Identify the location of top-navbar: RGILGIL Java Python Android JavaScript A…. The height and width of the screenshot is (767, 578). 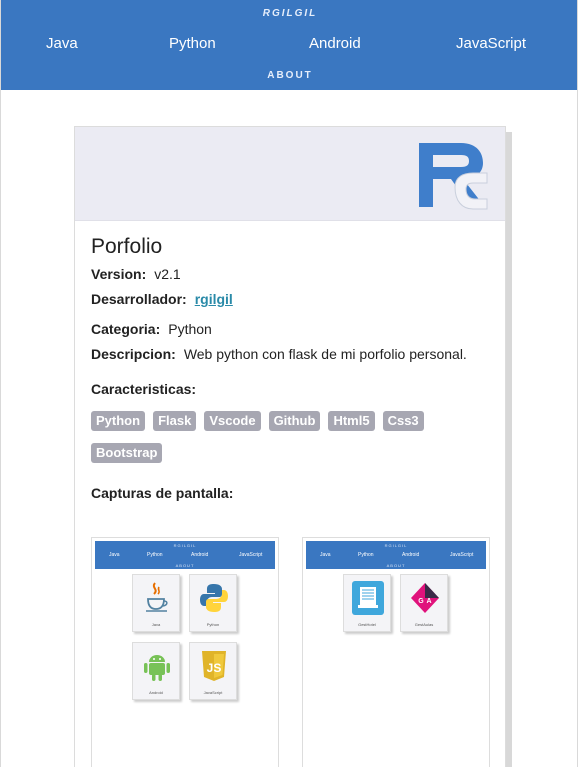
(289, 45).